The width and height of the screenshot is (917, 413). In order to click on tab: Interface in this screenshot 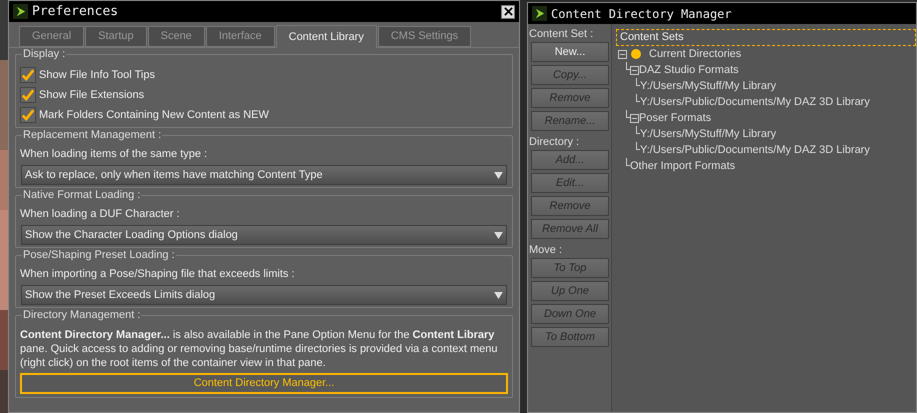, I will do `click(240, 36)`.